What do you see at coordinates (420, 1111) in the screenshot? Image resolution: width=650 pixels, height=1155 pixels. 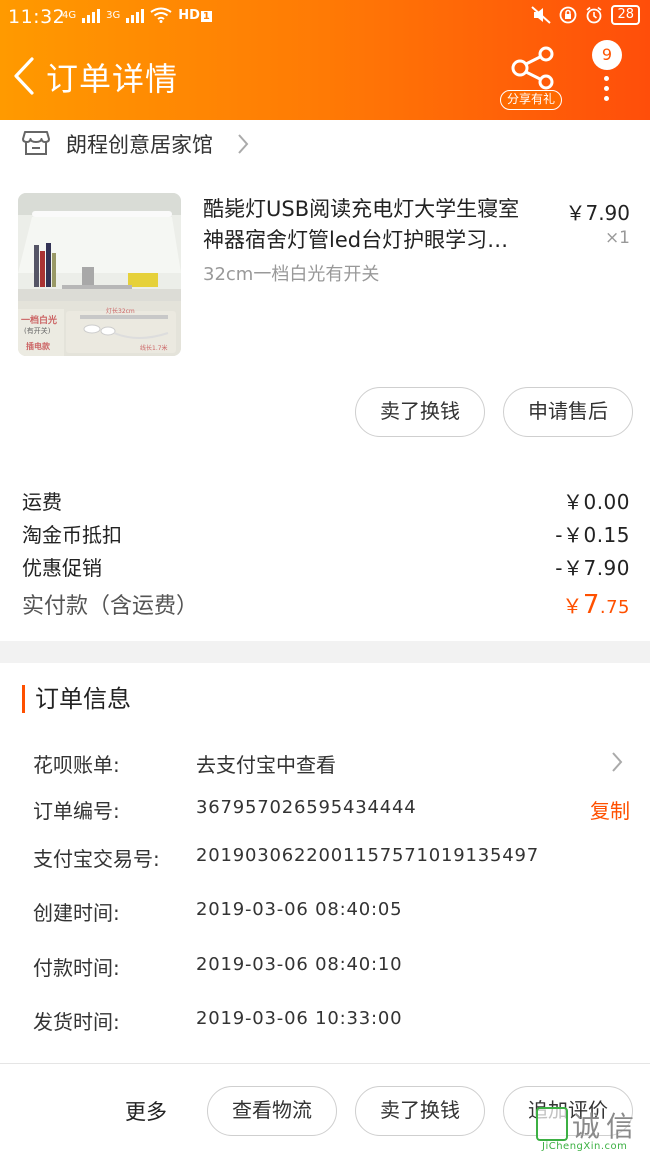 I see `resell-footer-button: 卖了换钱` at bounding box center [420, 1111].